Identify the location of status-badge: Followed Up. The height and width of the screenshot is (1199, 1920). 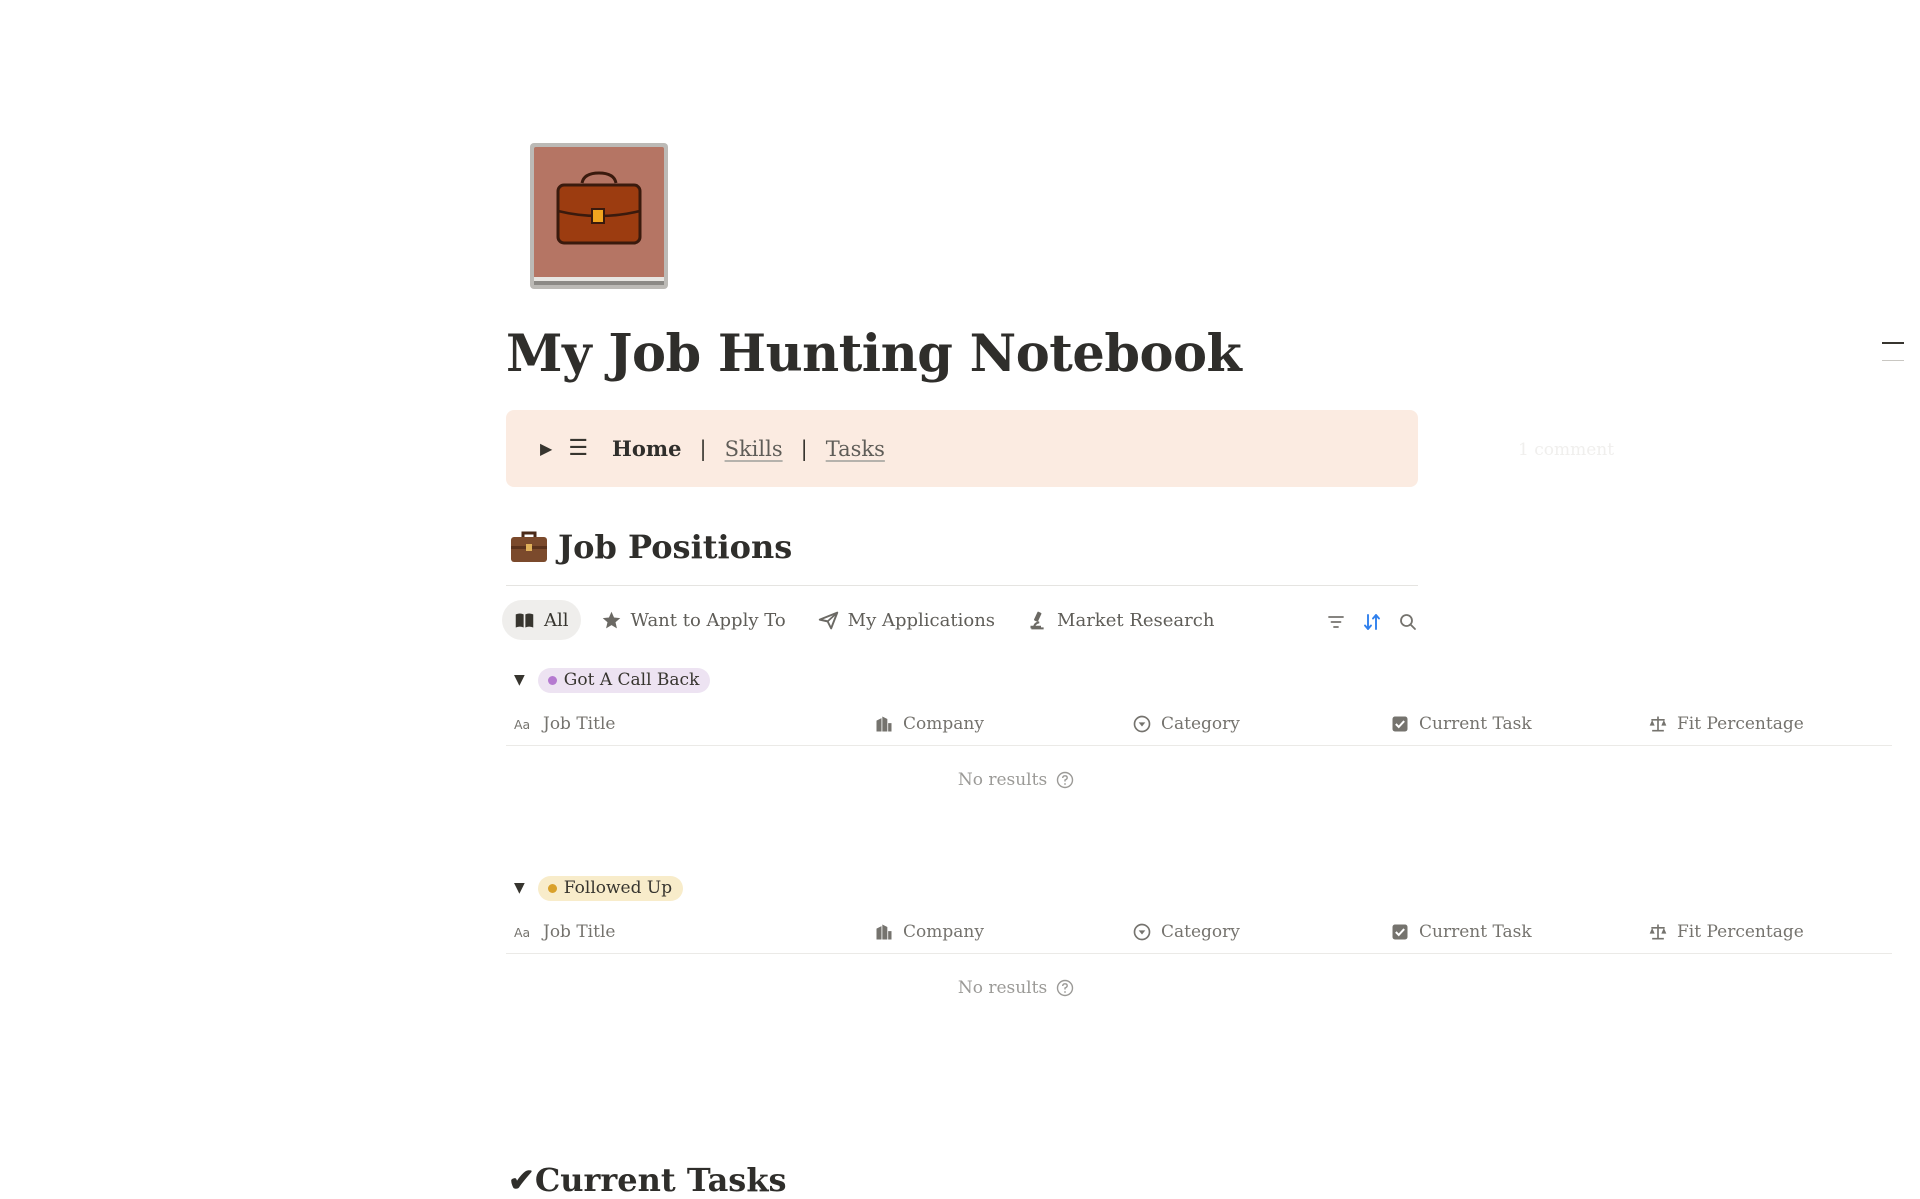
(610, 888).